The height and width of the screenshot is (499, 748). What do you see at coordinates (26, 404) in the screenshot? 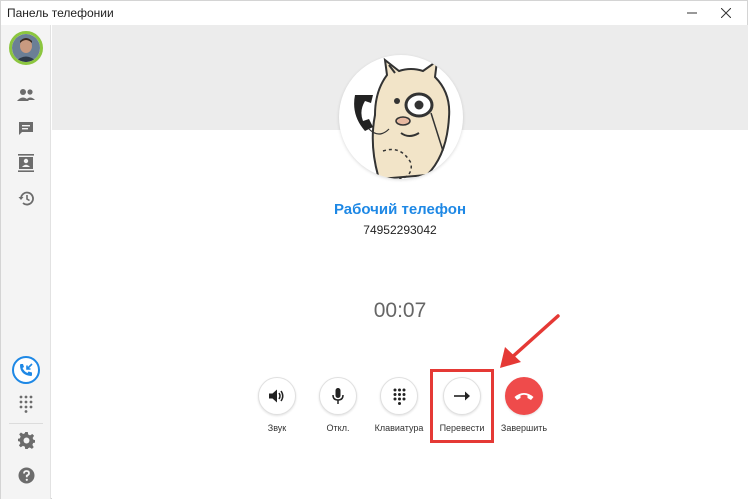
I see `dialpad-icon` at bounding box center [26, 404].